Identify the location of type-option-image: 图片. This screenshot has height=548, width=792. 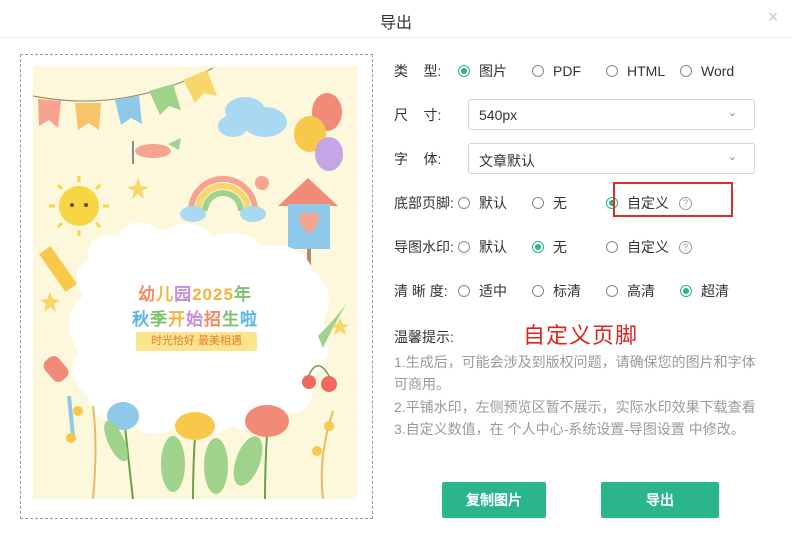
(495, 71).